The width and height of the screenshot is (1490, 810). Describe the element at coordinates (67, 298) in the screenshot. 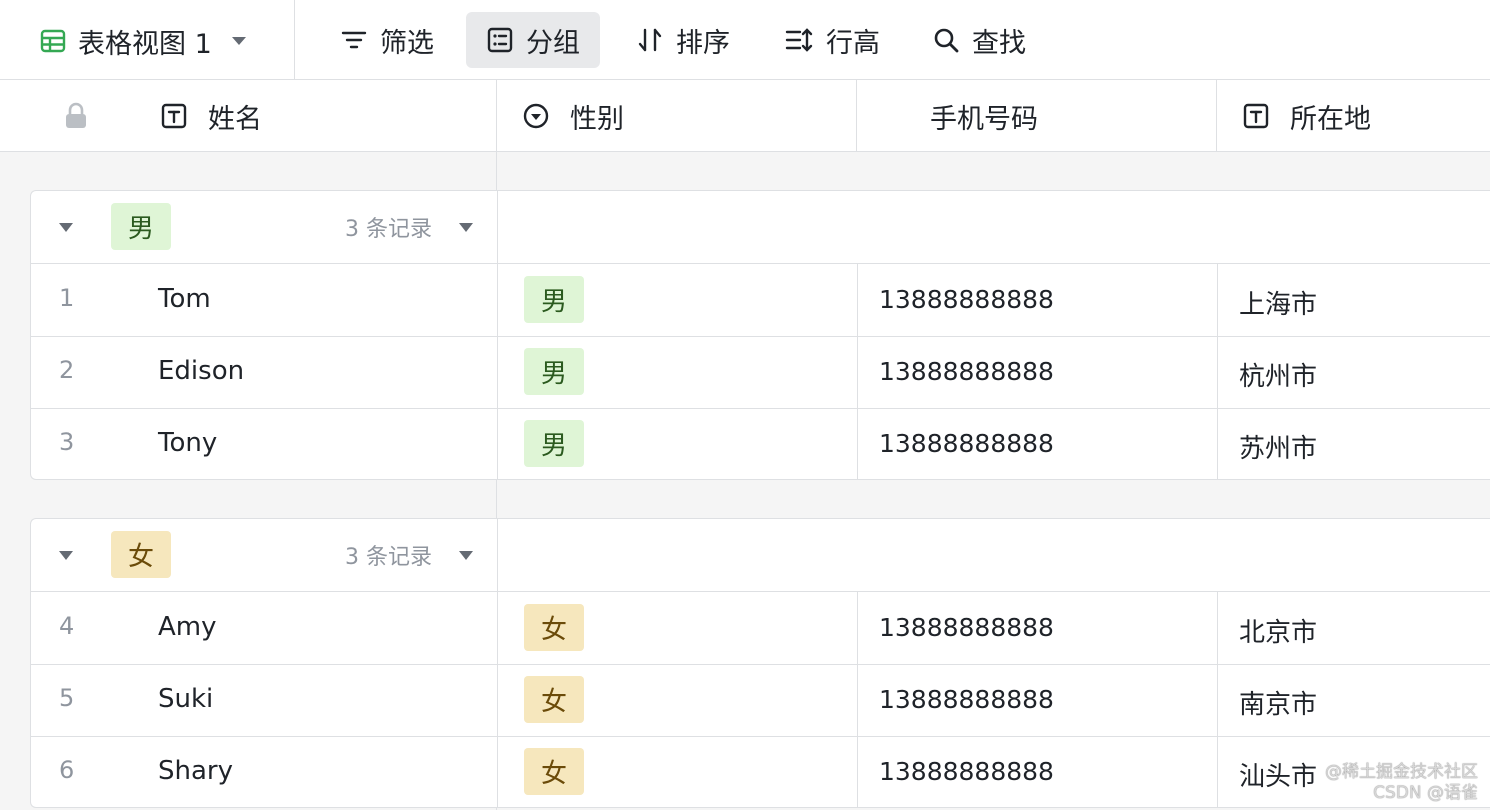

I see `row-number: 1` at that location.